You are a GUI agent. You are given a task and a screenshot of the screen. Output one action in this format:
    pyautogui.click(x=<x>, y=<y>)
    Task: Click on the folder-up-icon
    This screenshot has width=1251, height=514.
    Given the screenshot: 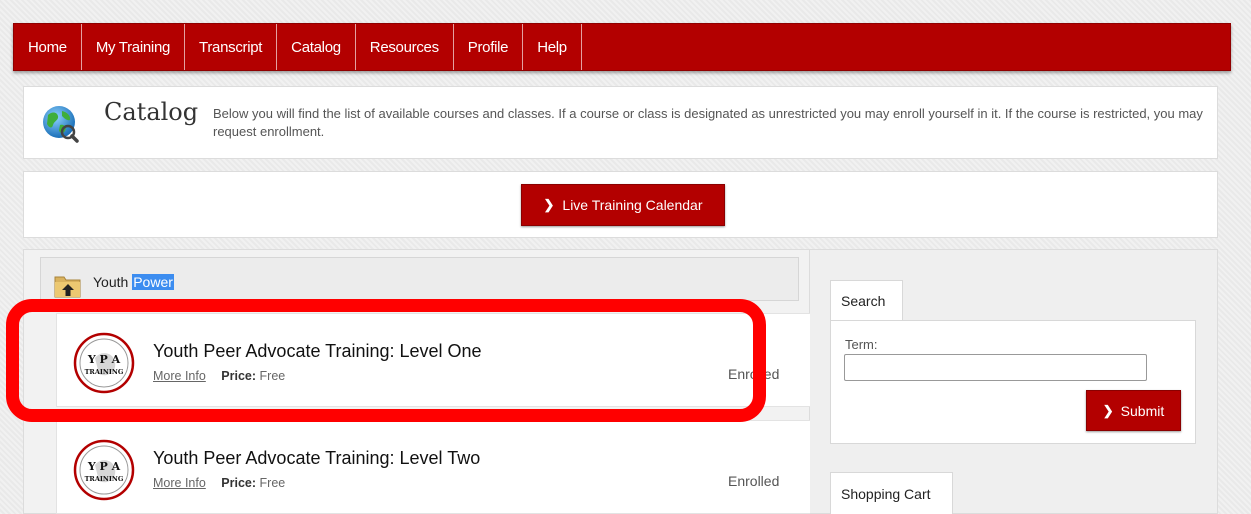 What is the action you would take?
    pyautogui.click(x=67, y=287)
    